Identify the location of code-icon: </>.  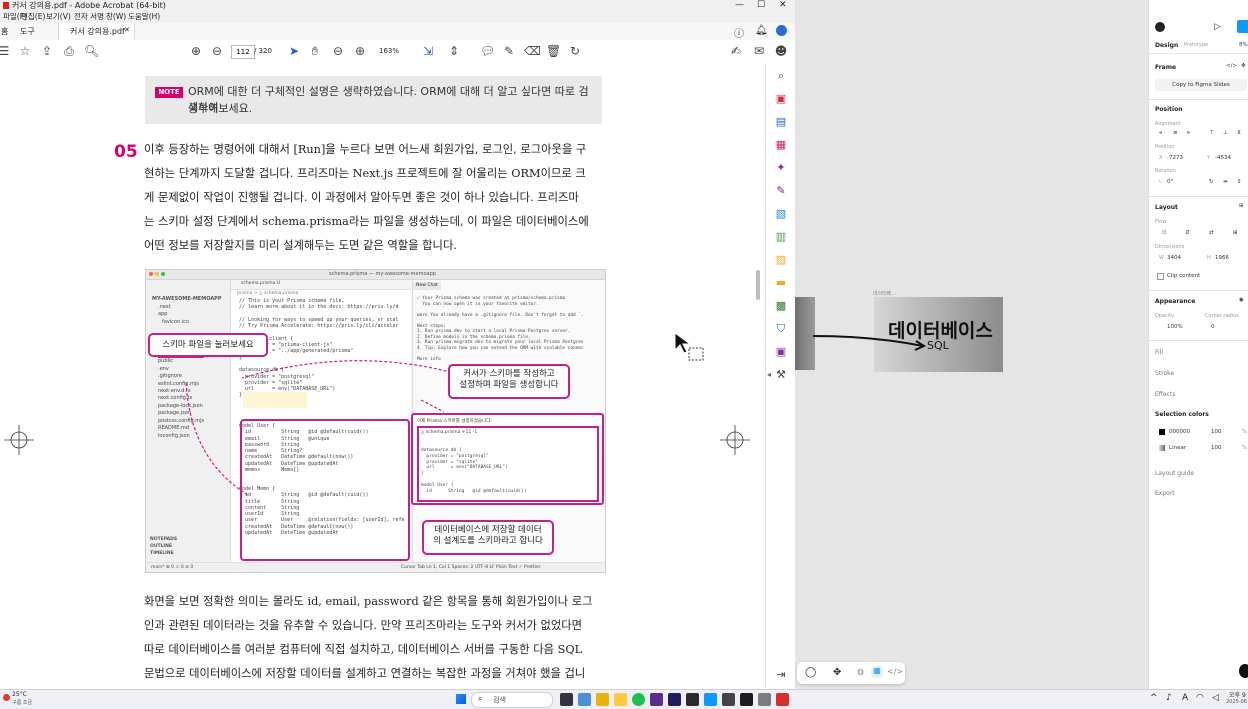
(1231, 66).